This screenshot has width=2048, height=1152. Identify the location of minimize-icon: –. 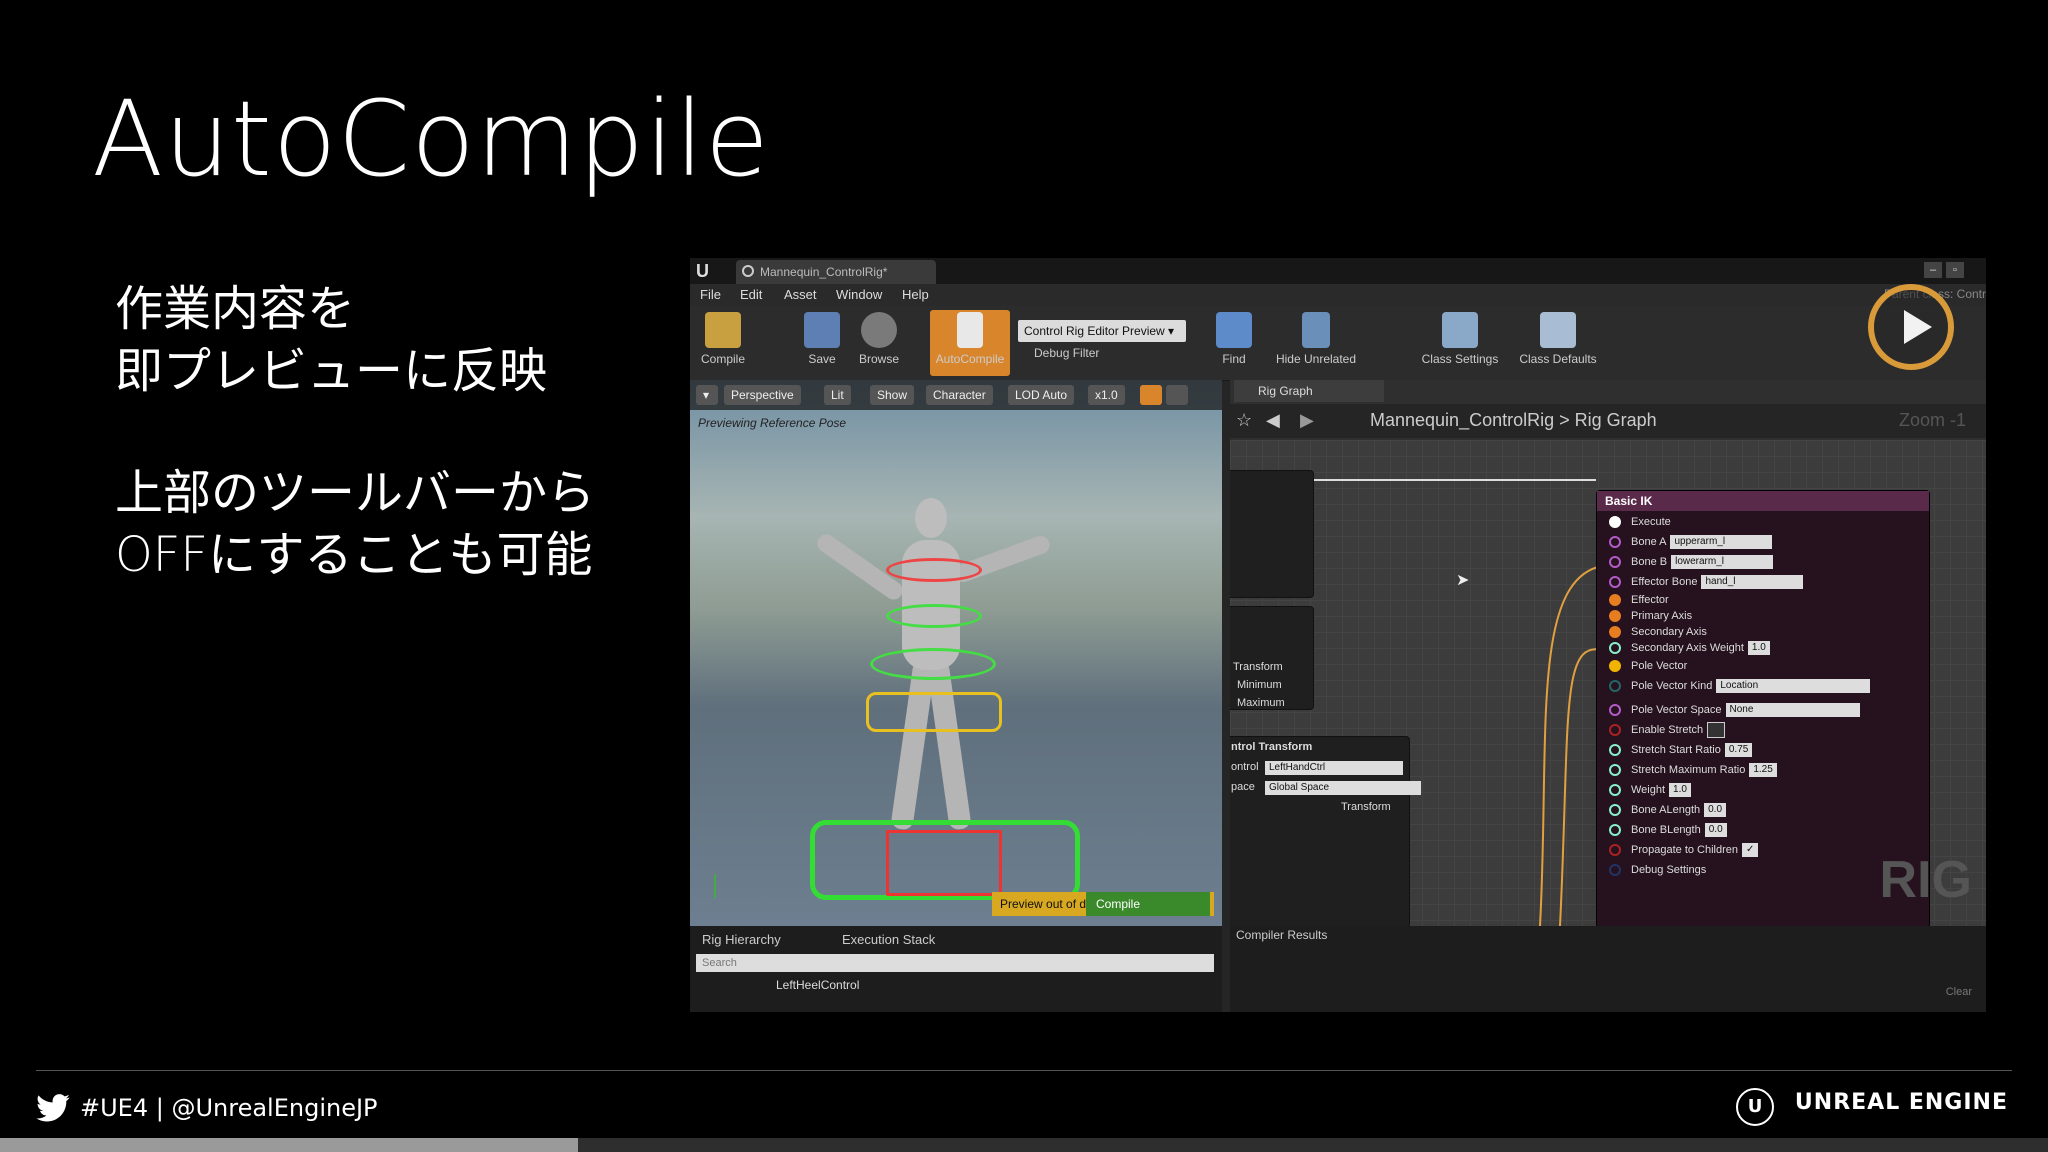
(1933, 270).